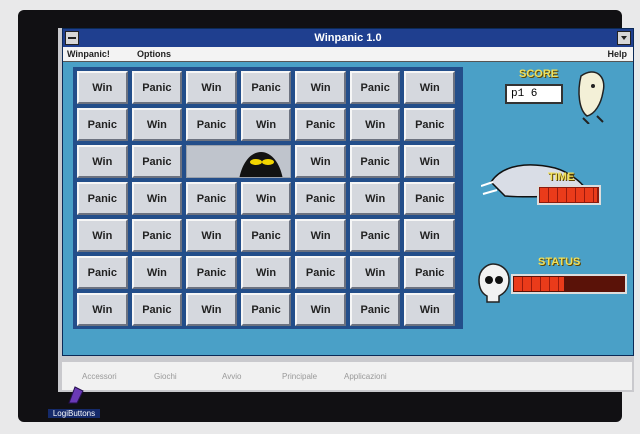 This screenshot has width=640, height=434. Describe the element at coordinates (561, 177) in the screenshot. I see `time-label: TIME` at that location.